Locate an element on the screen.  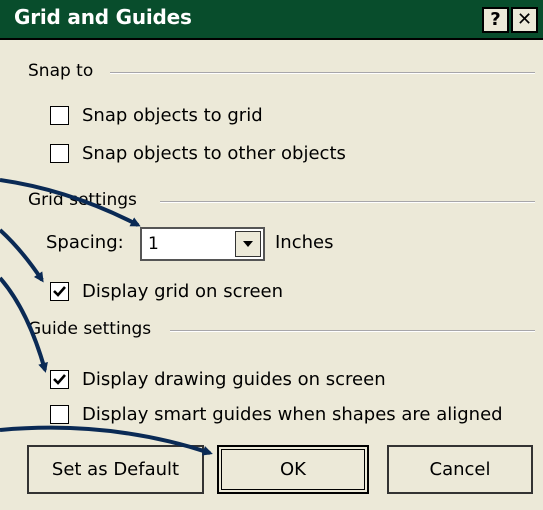
spacing-label: Spacing: is located at coordinates (85, 242).